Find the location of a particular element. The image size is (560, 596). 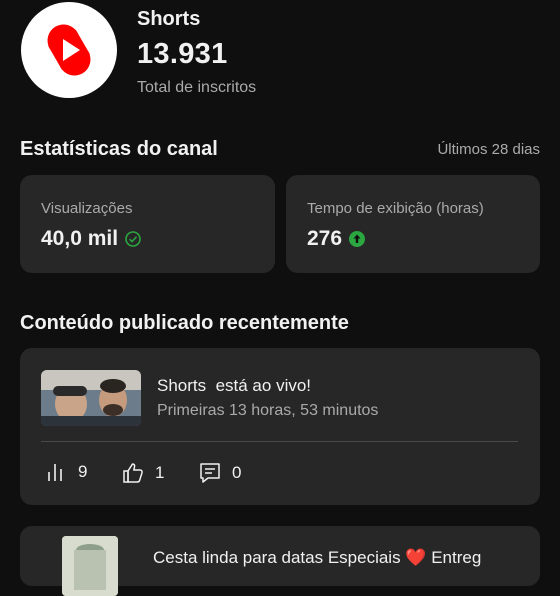

likes-metric: 1 is located at coordinates (142, 473).